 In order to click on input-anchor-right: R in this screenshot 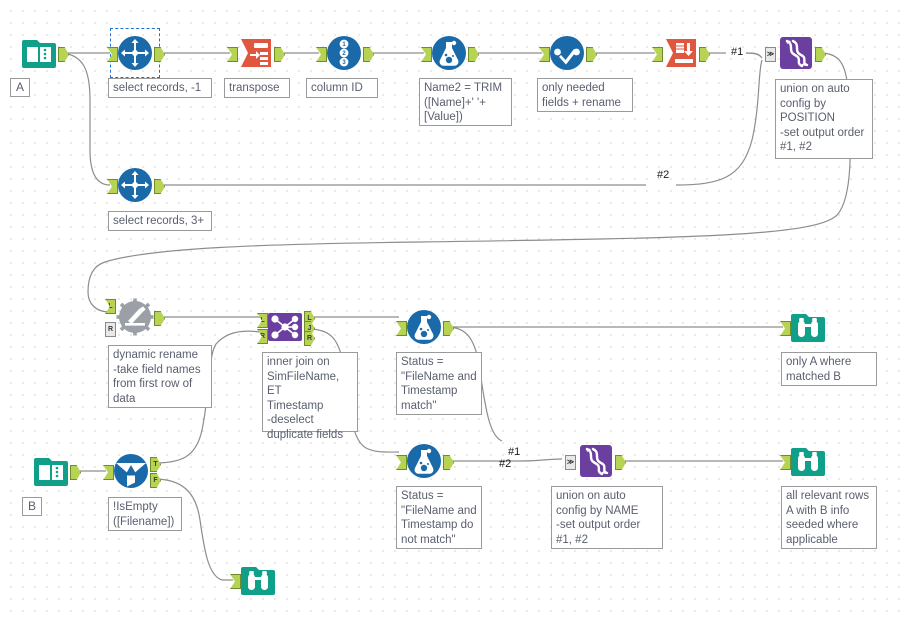, I will do `click(110, 329)`.